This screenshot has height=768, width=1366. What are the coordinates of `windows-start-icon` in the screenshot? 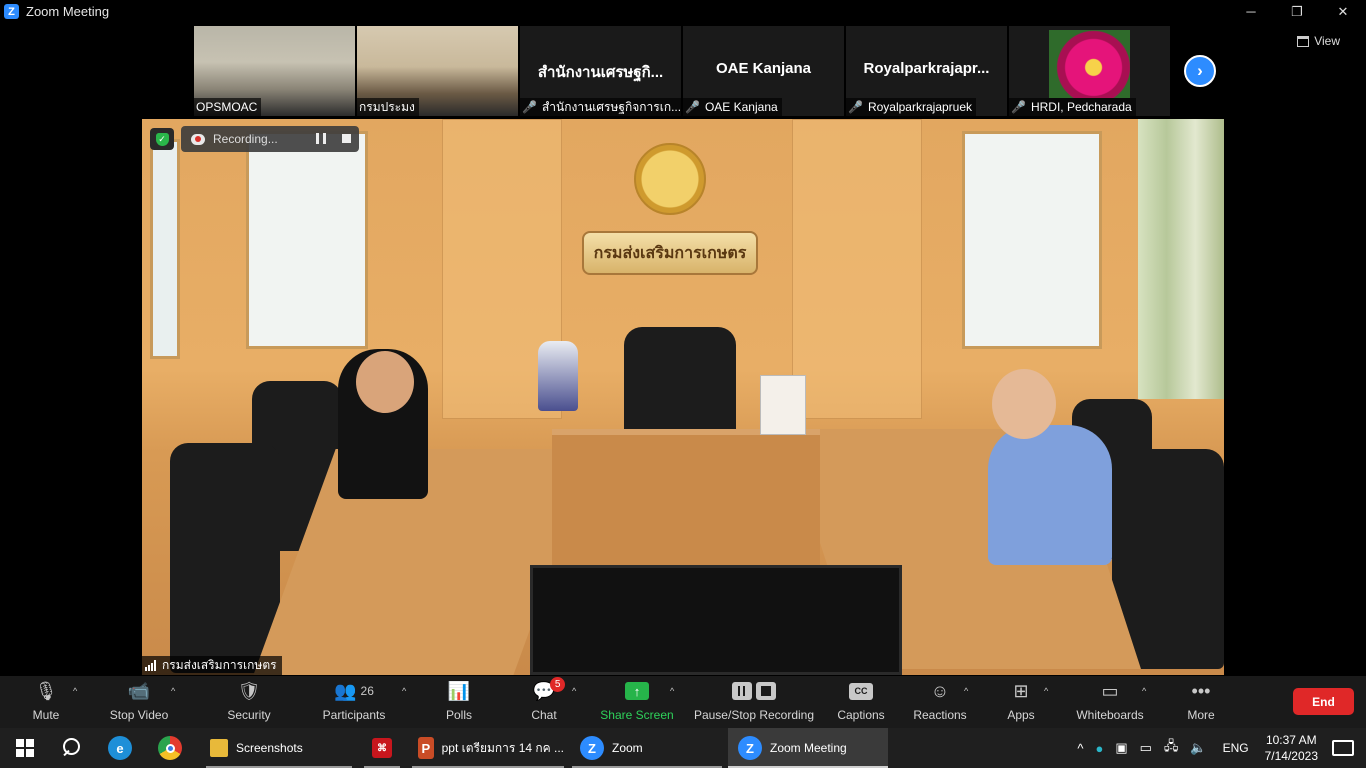 It's located at (25, 748).